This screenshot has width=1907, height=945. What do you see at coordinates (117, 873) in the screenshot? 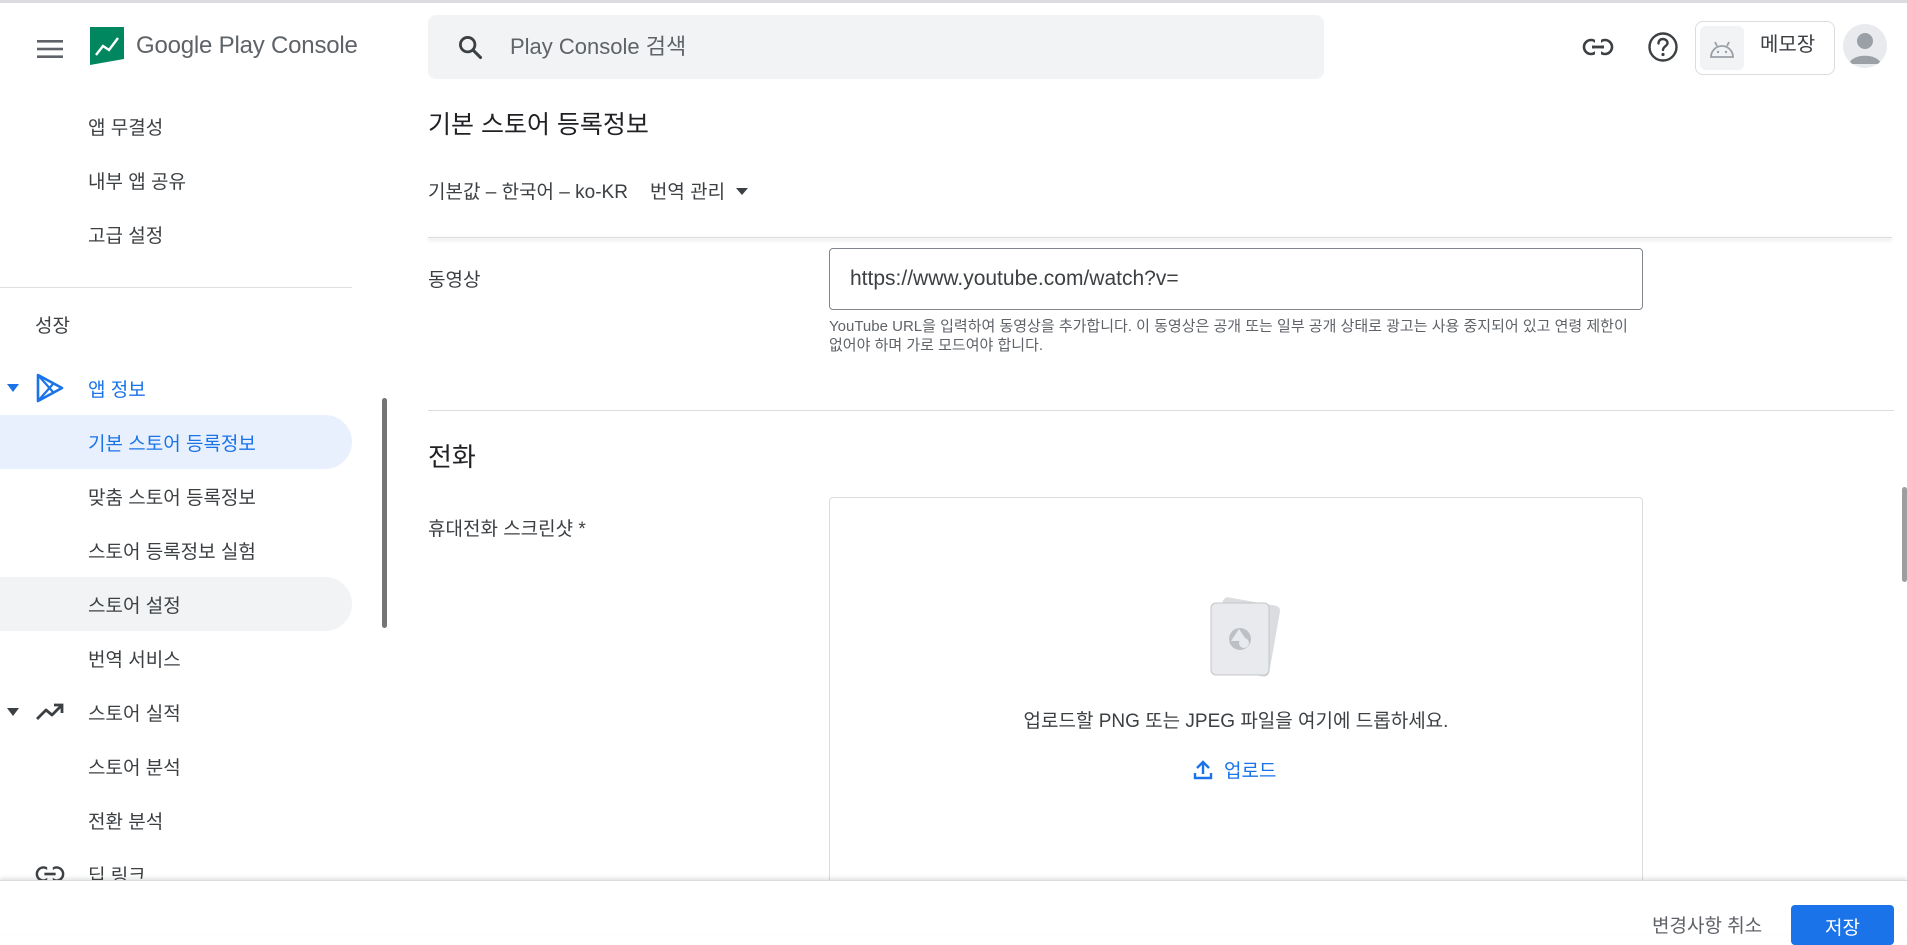
I see `sidebar-item-label: 딥 링크` at bounding box center [117, 873].